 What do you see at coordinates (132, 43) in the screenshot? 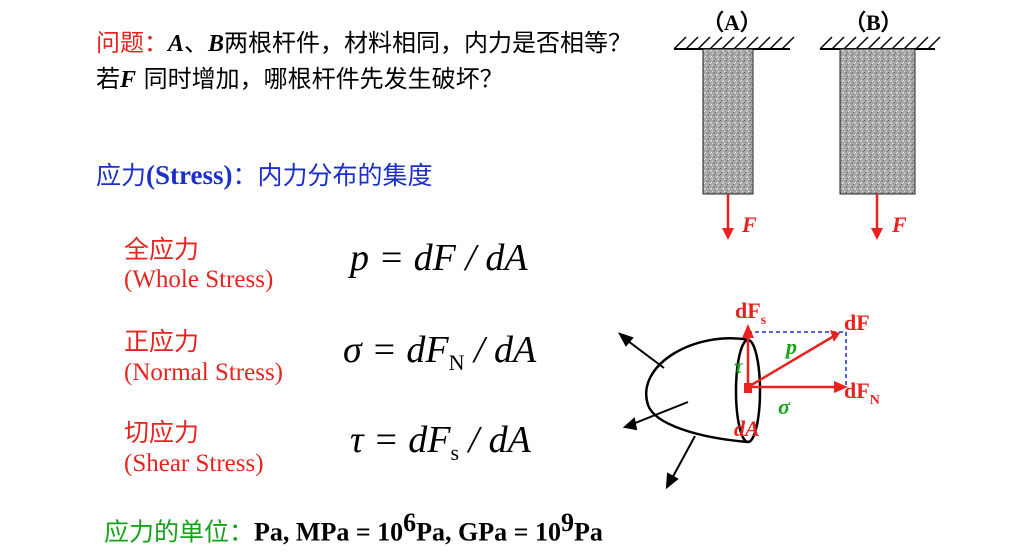
I see `question-label: 问题：` at bounding box center [132, 43].